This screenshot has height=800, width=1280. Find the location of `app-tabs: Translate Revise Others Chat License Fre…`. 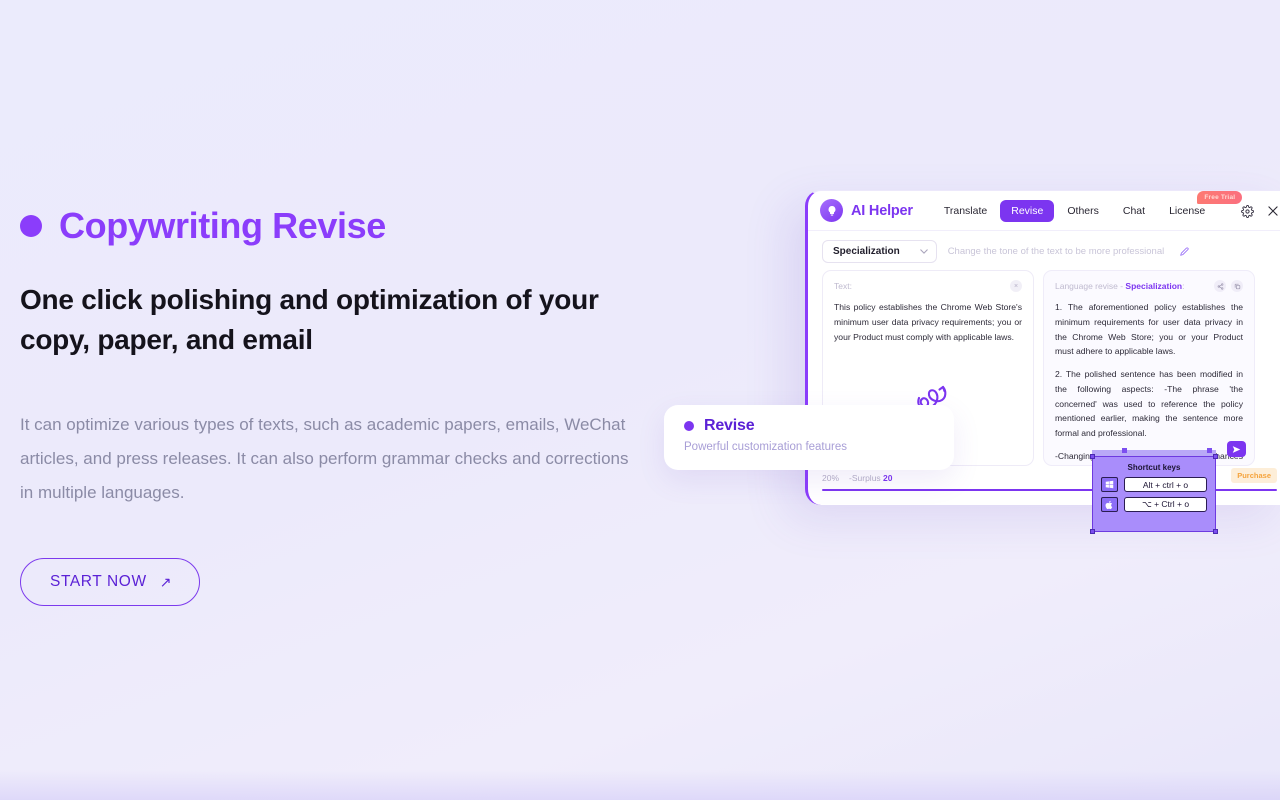

app-tabs: Translate Revise Others Chat License Fre… is located at coordinates (1088, 206).